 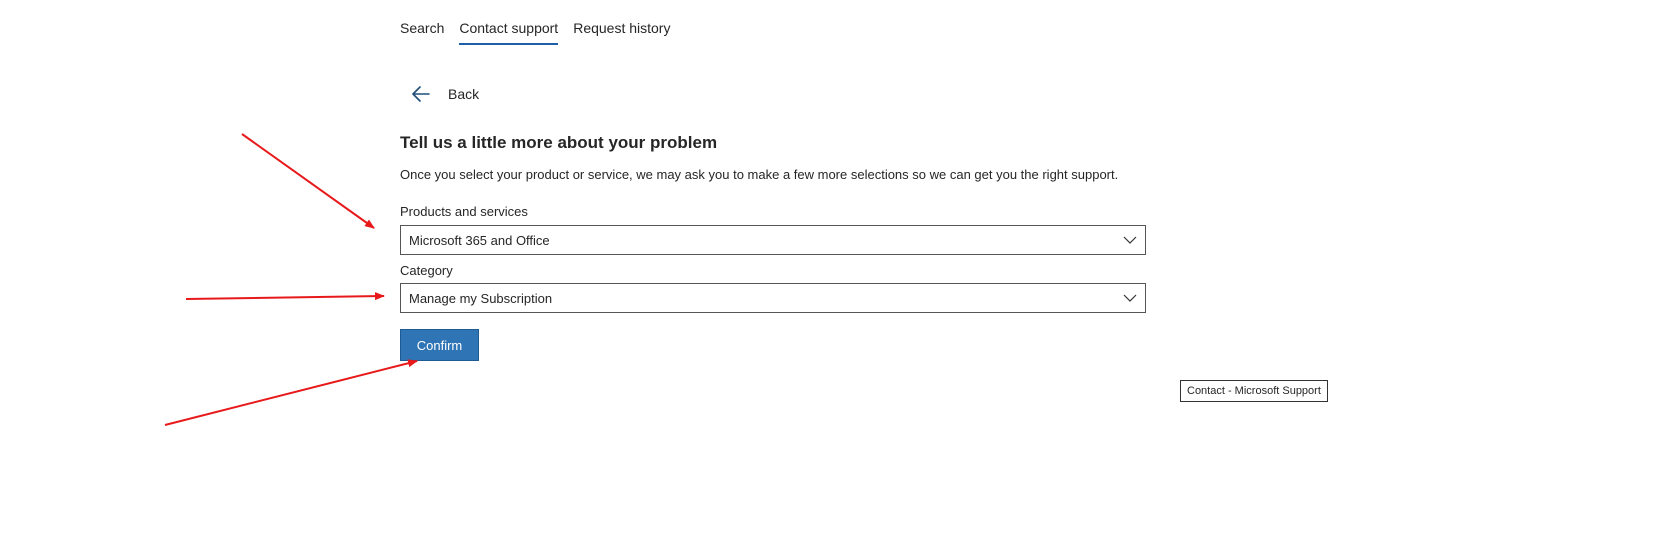 What do you see at coordinates (464, 94) in the screenshot?
I see `back-label: Back` at bounding box center [464, 94].